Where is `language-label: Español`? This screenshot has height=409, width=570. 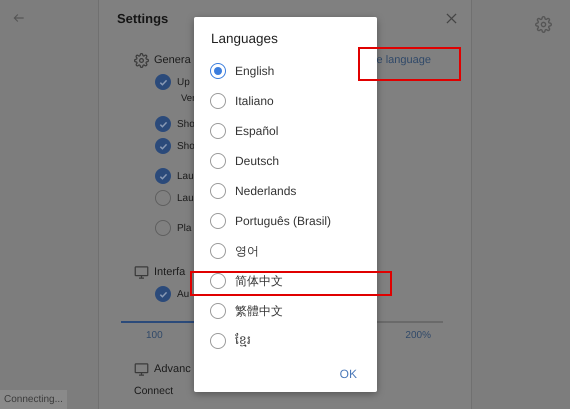
language-label: Español is located at coordinates (256, 131).